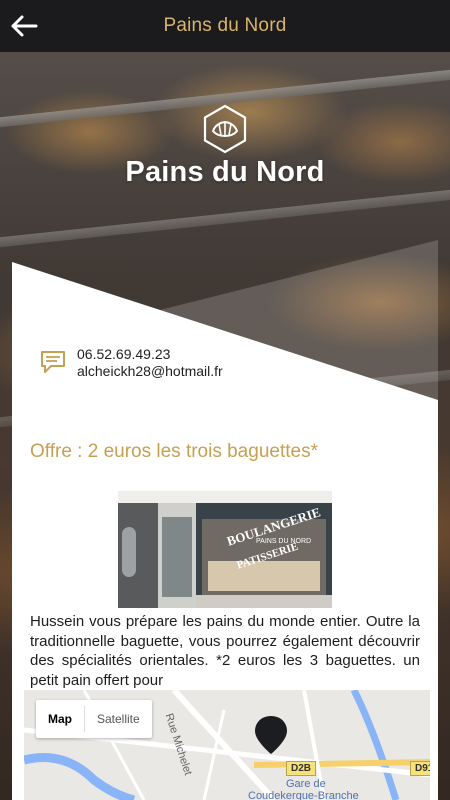  What do you see at coordinates (303, 795) in the screenshot?
I see `place-label-line2: Coudekerque-Branche` at bounding box center [303, 795].